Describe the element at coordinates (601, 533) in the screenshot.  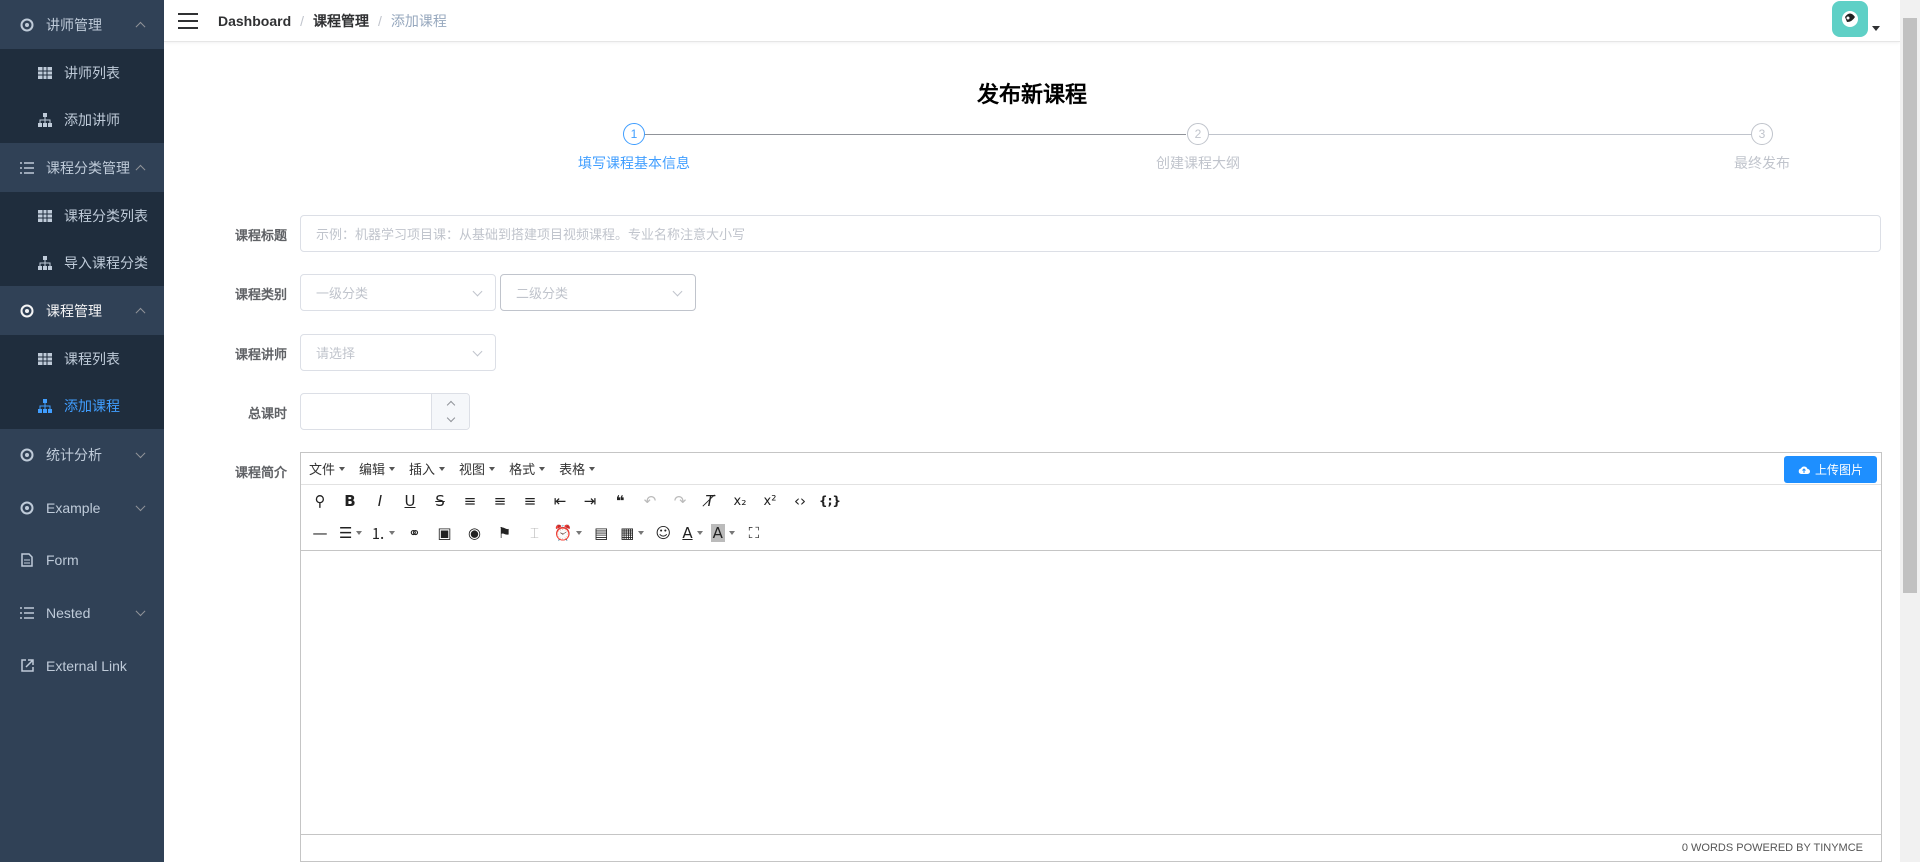
I see `media-icon: ▤` at that location.